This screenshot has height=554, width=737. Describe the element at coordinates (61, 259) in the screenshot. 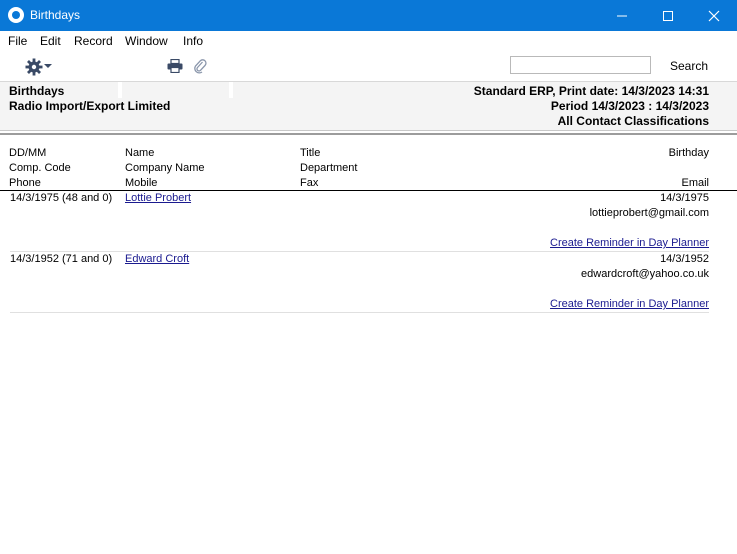

I see `birth-date-age: 14/3/1952 (71 and 0)` at that location.